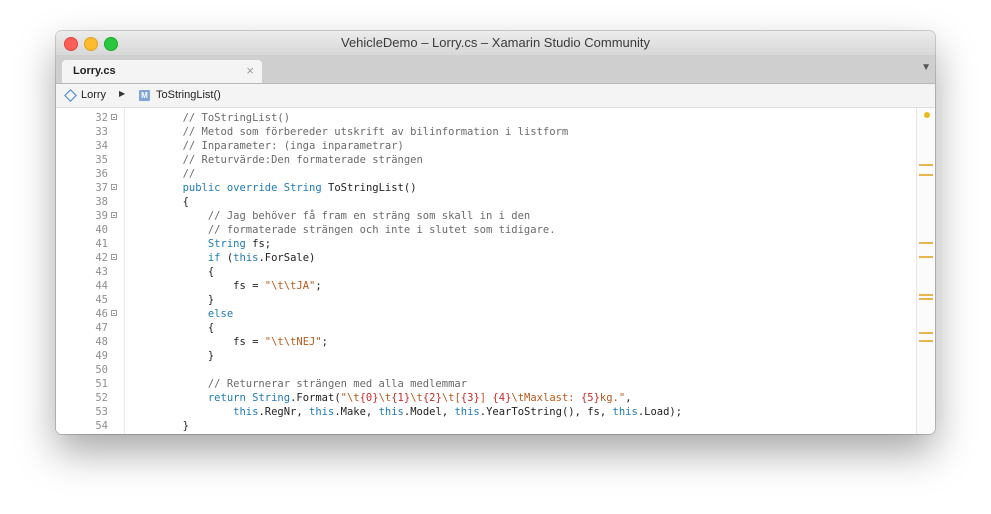 Image resolution: width=991 pixels, height=514 pixels. Describe the element at coordinates (284, 412) in the screenshot. I see `code-token: .RegNr,` at that location.